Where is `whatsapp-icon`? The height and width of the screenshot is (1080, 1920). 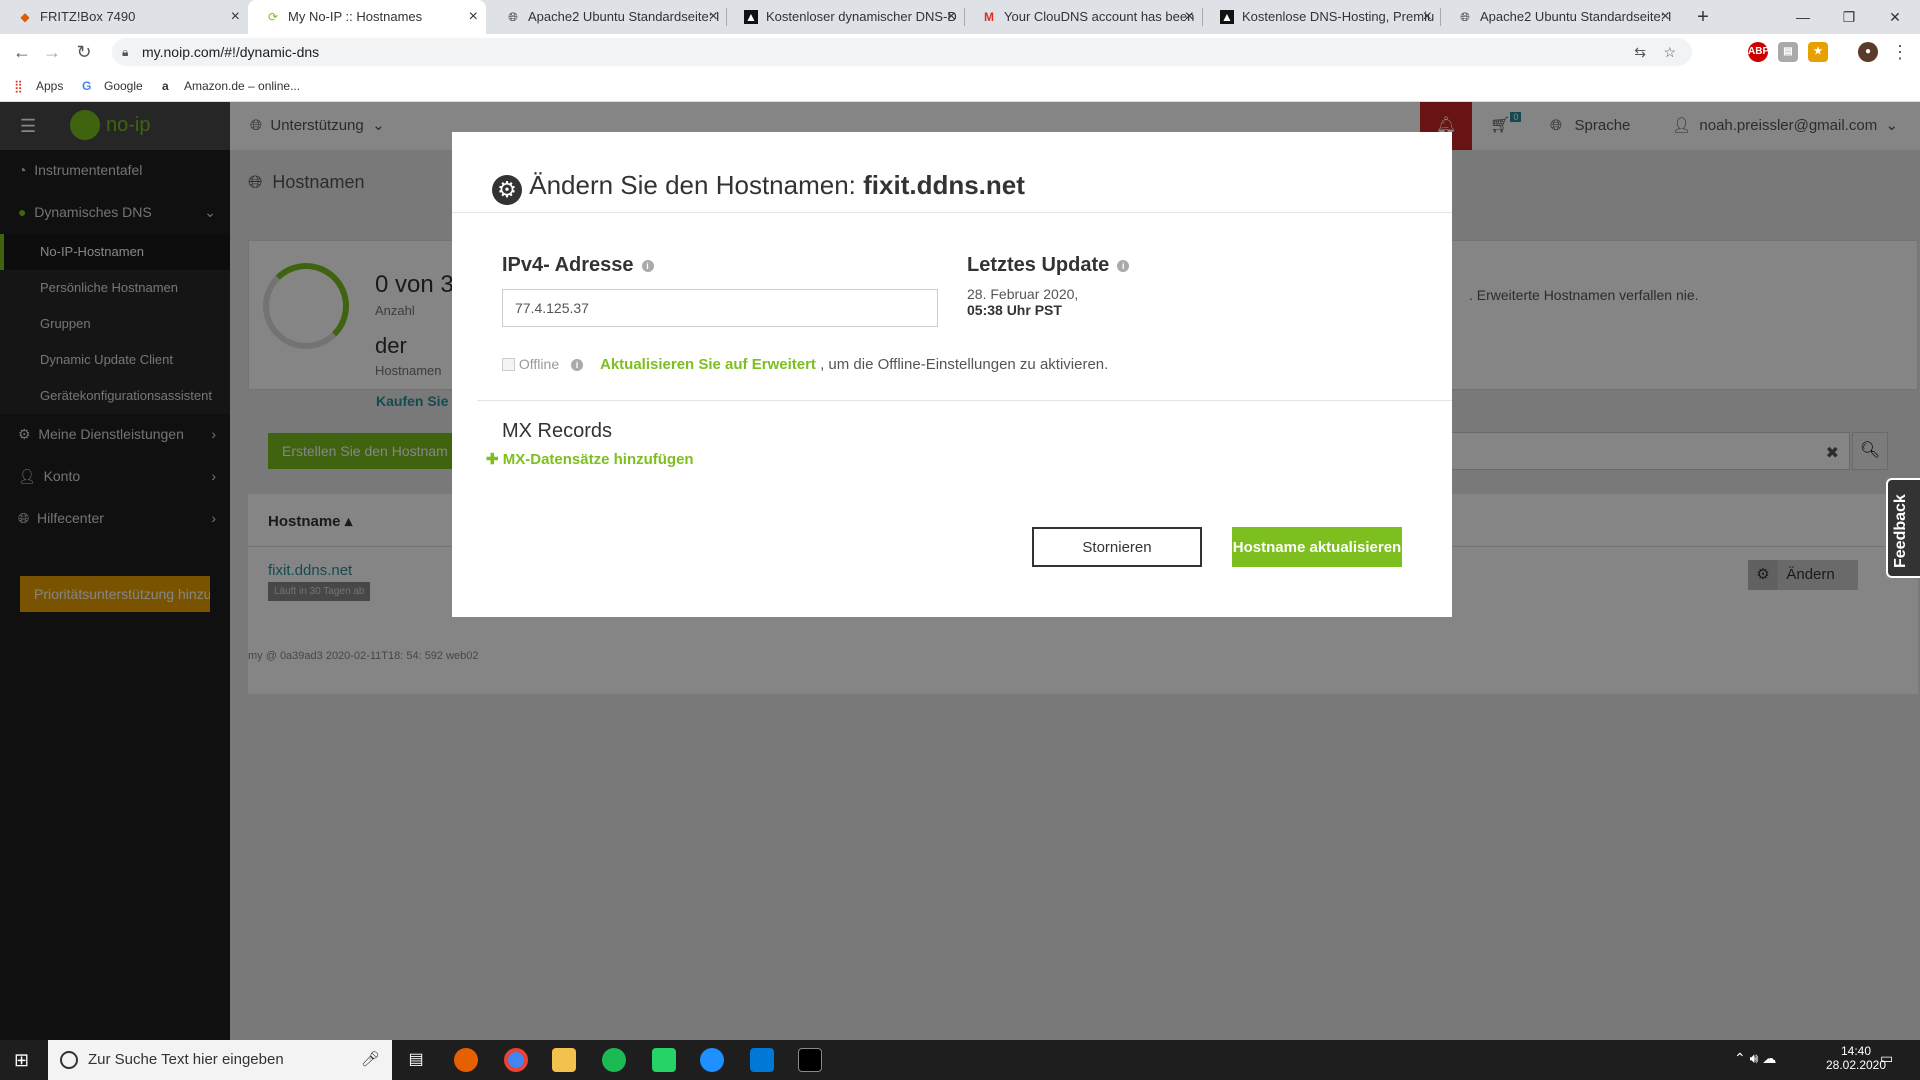 whatsapp-icon is located at coordinates (664, 1060).